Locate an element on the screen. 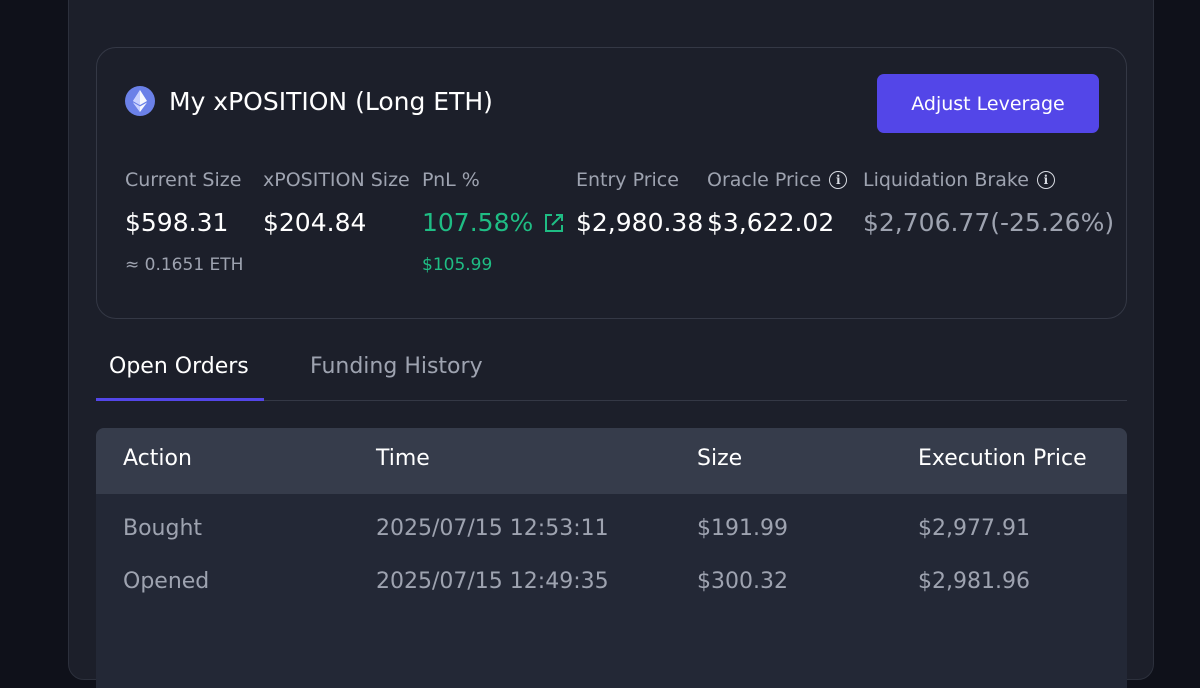 Image resolution: width=1200 pixels, height=688 pixels. stat-pnl: PnL % 107.58% $105.99 is located at coordinates (493, 222).